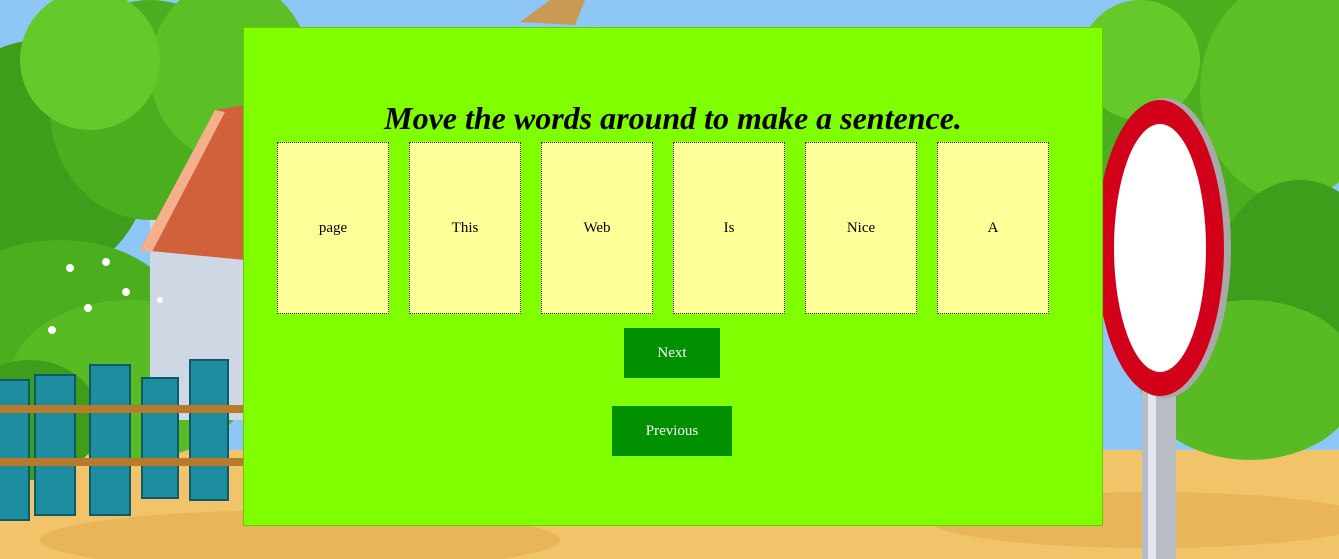 This screenshot has width=1339, height=559. What do you see at coordinates (597, 228) in the screenshot?
I see `word-card: Web` at bounding box center [597, 228].